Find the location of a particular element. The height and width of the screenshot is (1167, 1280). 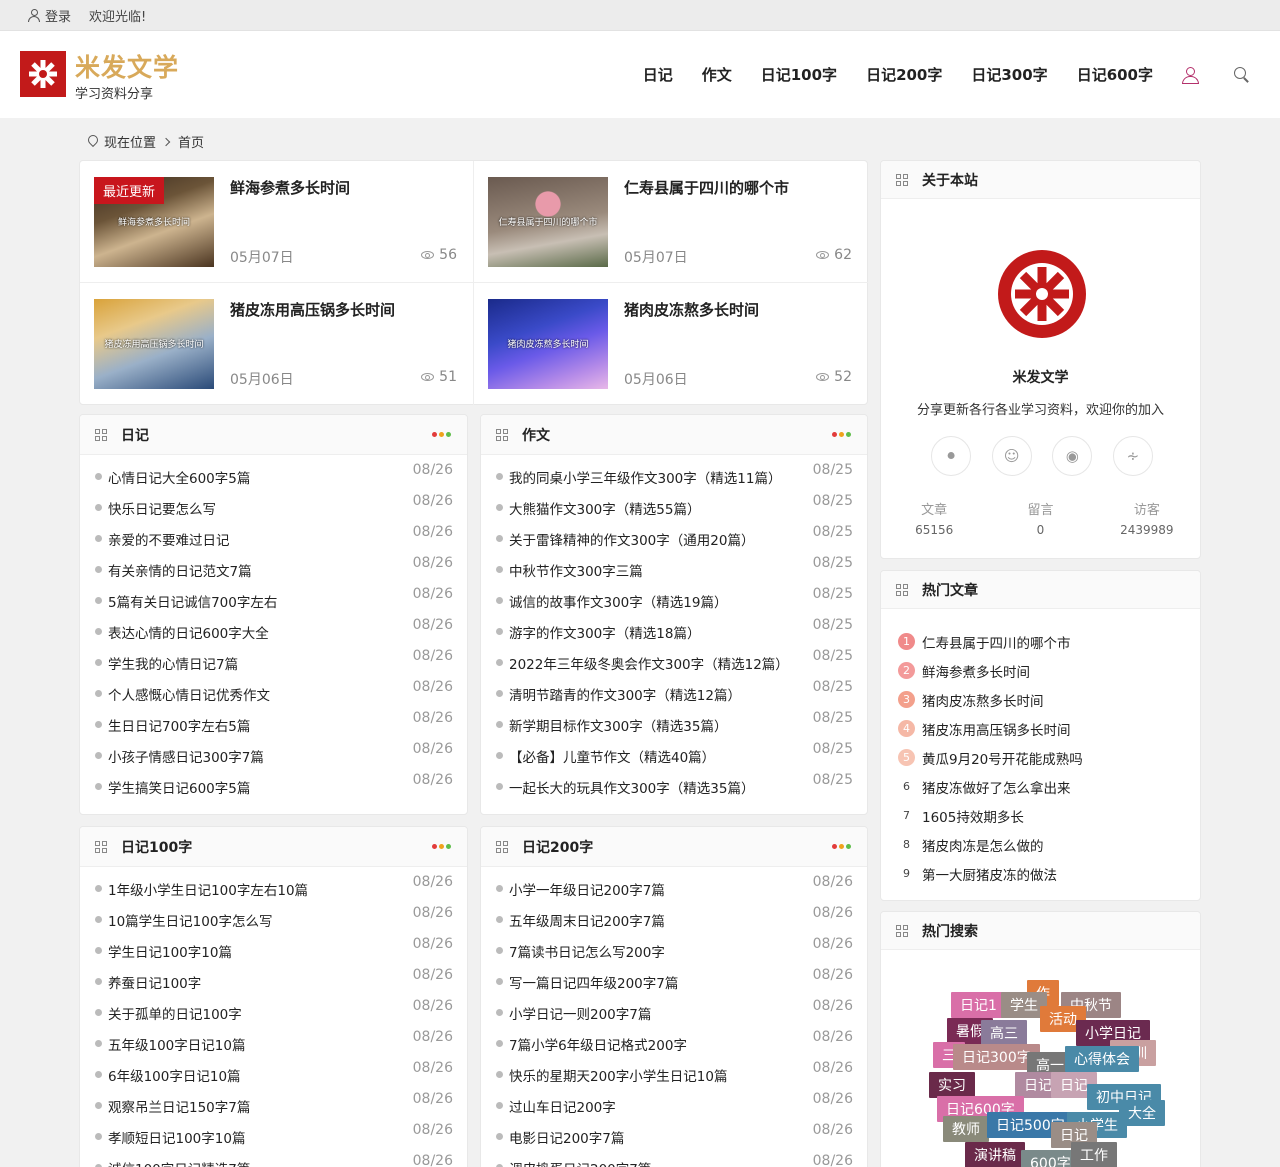

nav-item-essay: 作文 is located at coordinates (717, 74).